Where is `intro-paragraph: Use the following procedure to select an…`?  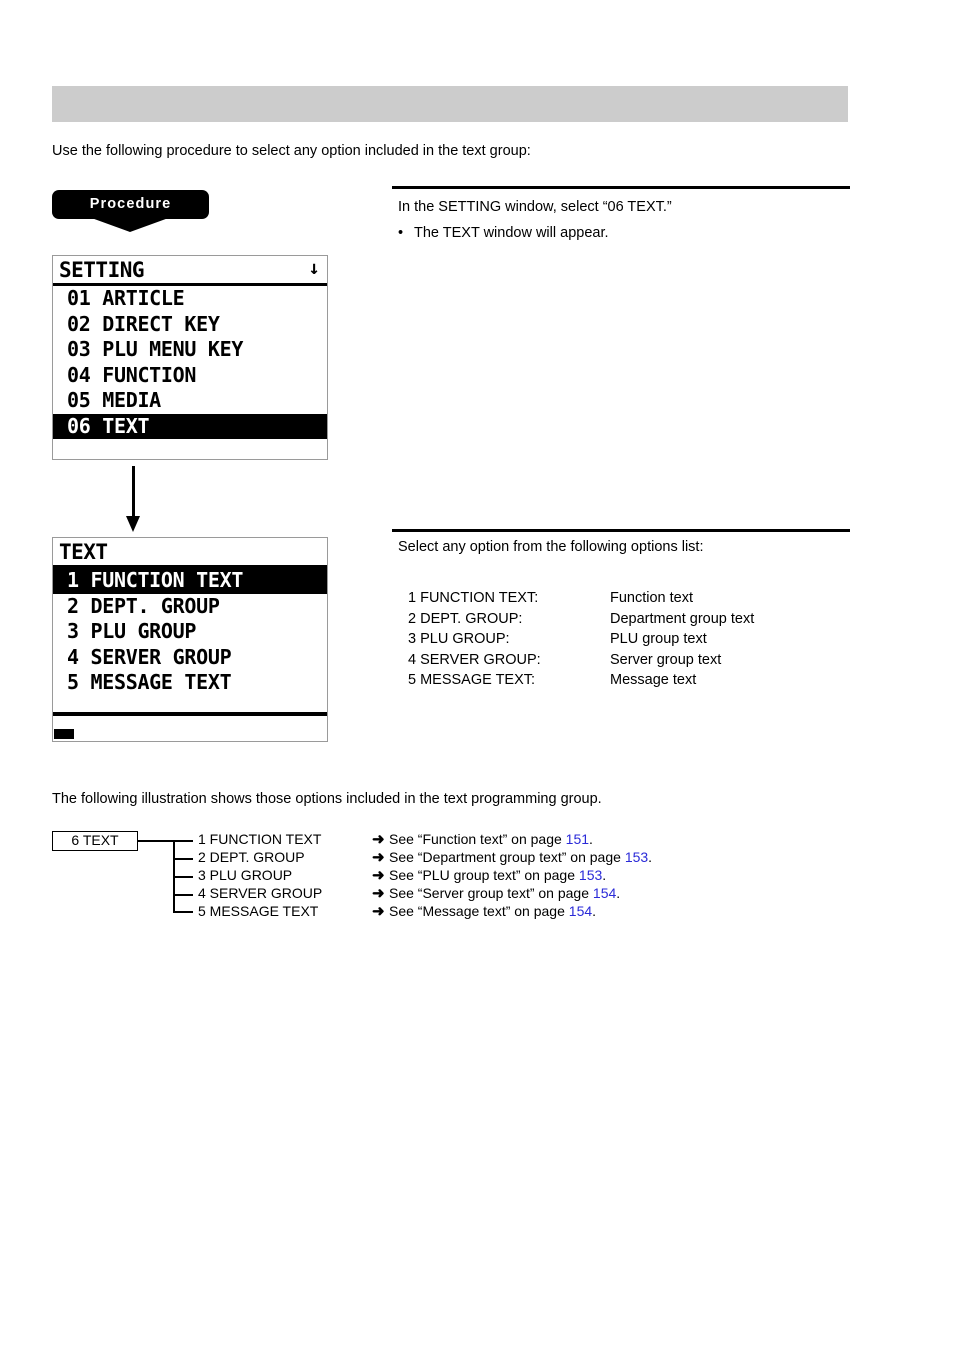 intro-paragraph: Use the following procedure to select an… is located at coordinates (291, 151).